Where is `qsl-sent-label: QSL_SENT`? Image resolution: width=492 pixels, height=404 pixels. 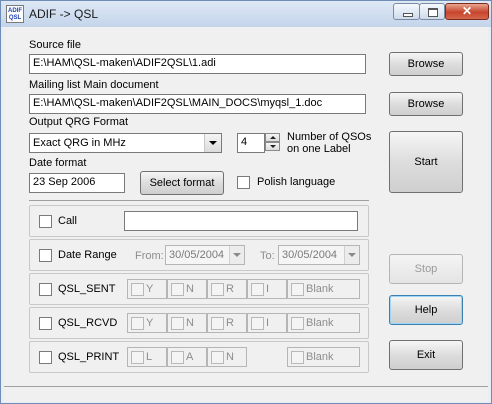
qsl-sent-label: QSL_SENT is located at coordinates (87, 289).